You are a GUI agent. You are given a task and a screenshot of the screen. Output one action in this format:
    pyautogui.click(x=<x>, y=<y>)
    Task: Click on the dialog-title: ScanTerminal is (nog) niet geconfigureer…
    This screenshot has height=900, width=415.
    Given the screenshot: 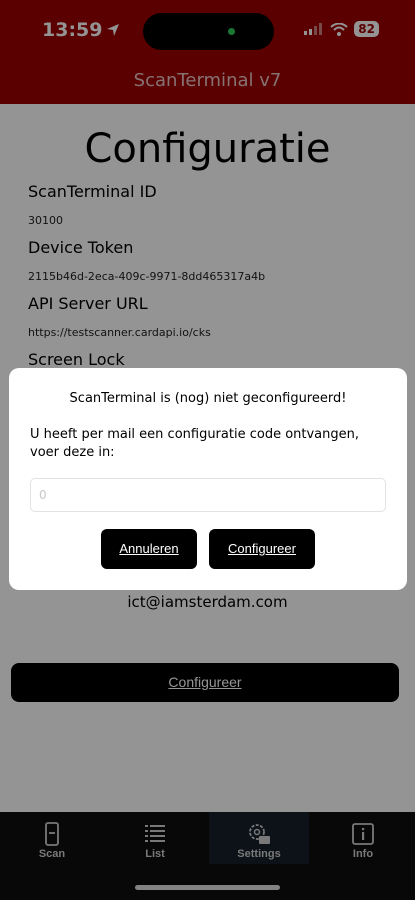 What is the action you would take?
    pyautogui.click(x=208, y=398)
    